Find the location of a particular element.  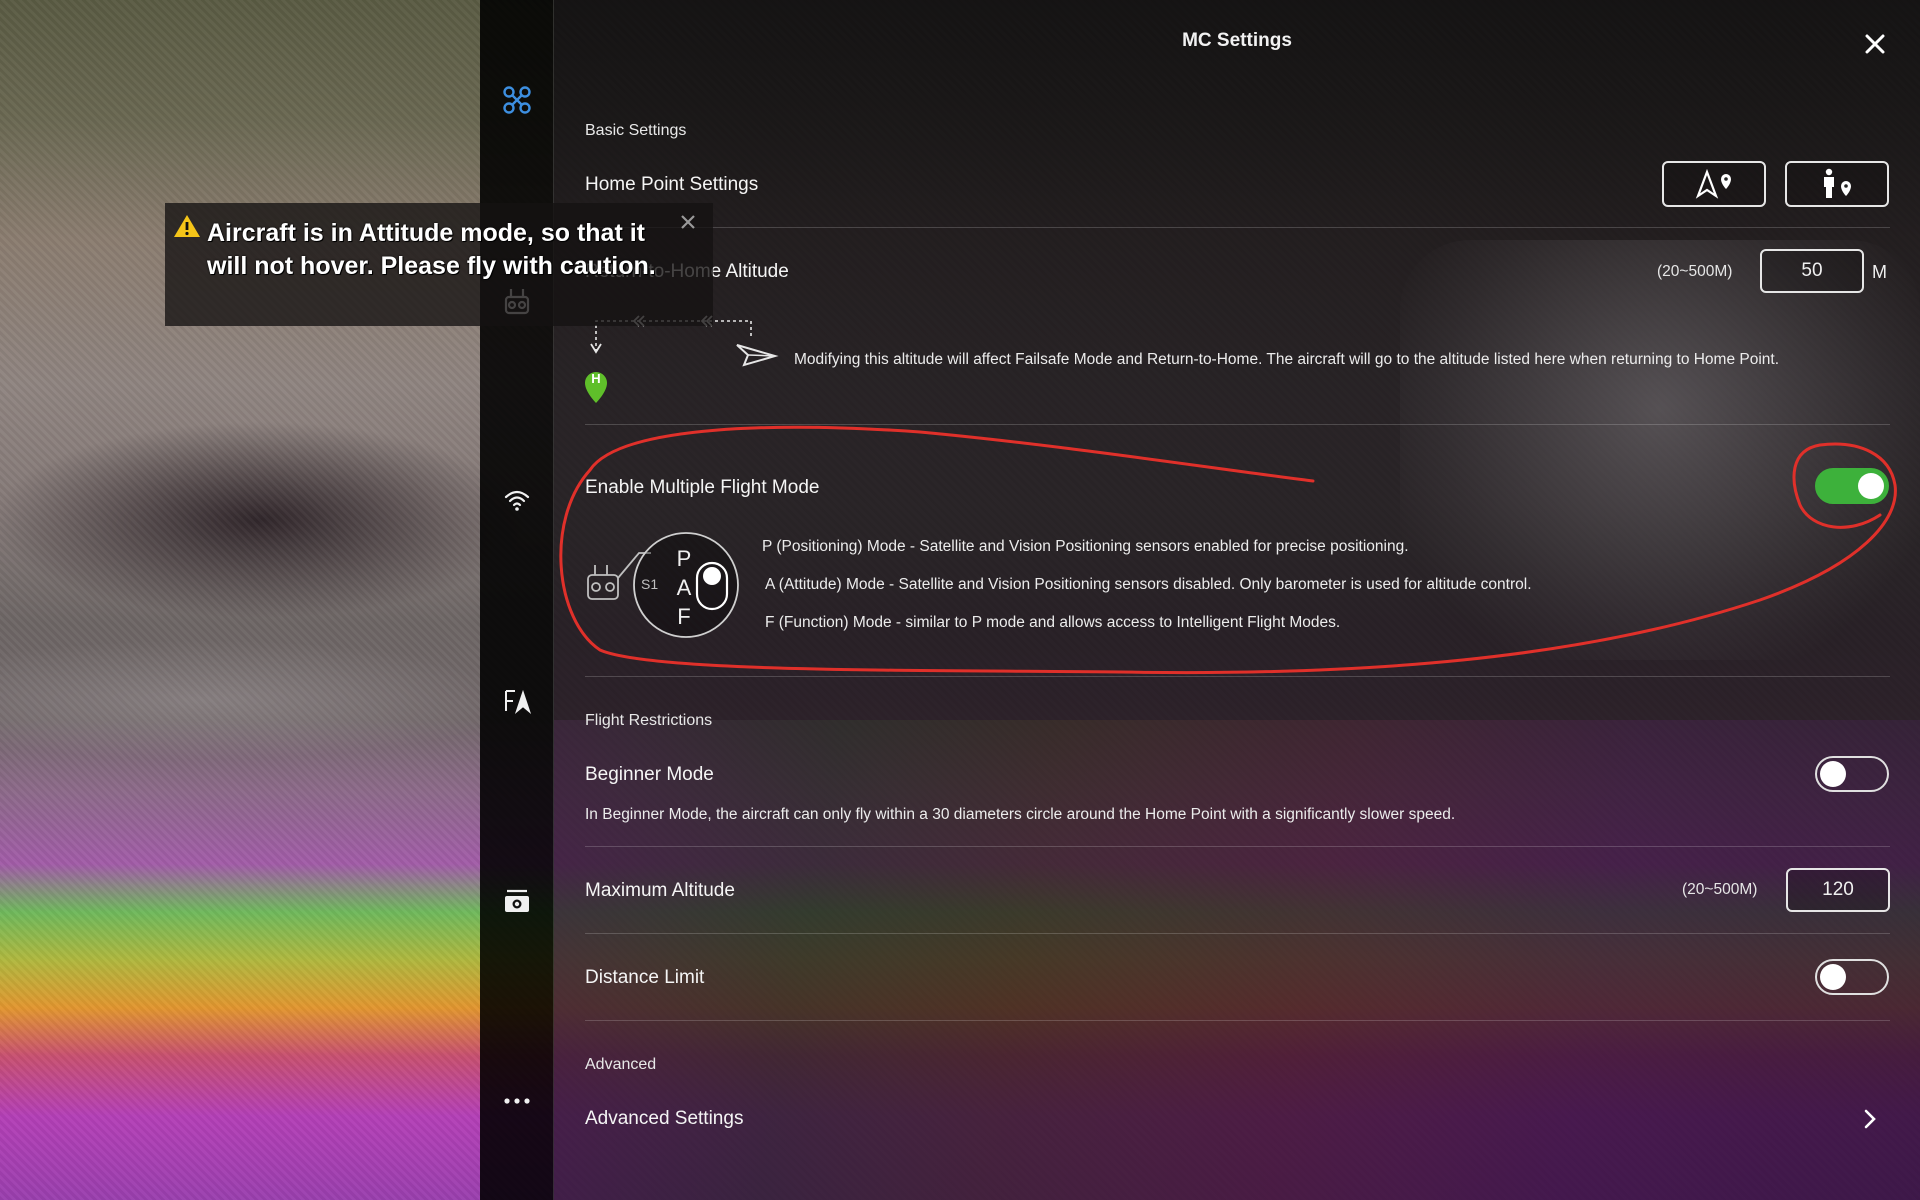

distance-limit-toggle is located at coordinates (1852, 977).